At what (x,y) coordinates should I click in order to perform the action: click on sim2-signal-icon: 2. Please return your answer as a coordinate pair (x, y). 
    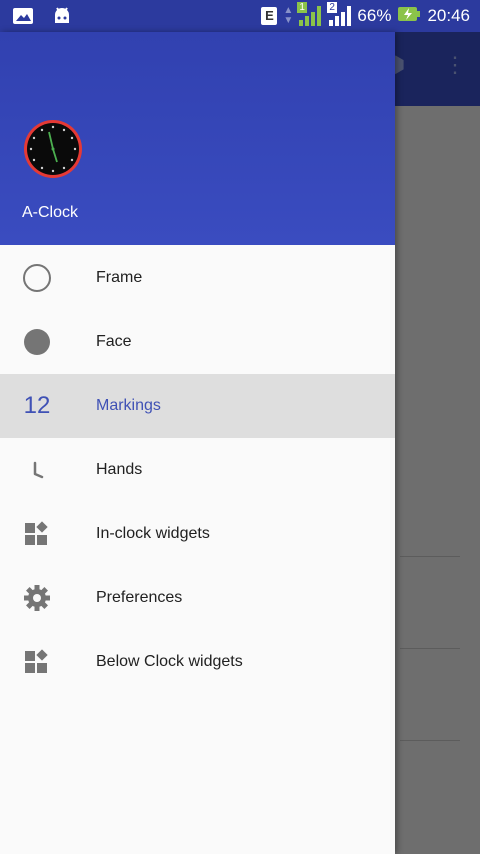
    Looking at the image, I should click on (339, 15).